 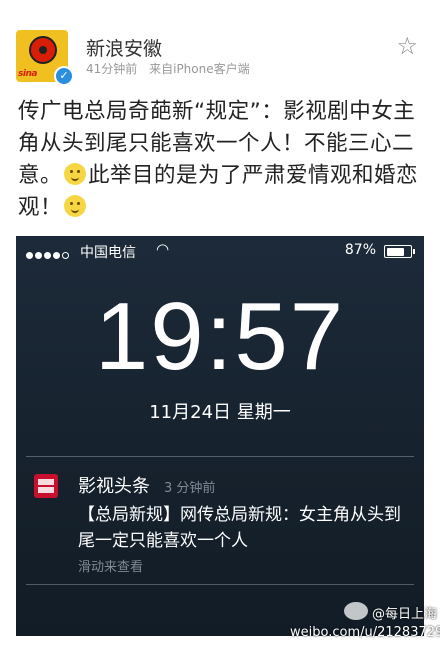 I want to click on notification-divider-top, so click(x=220, y=456).